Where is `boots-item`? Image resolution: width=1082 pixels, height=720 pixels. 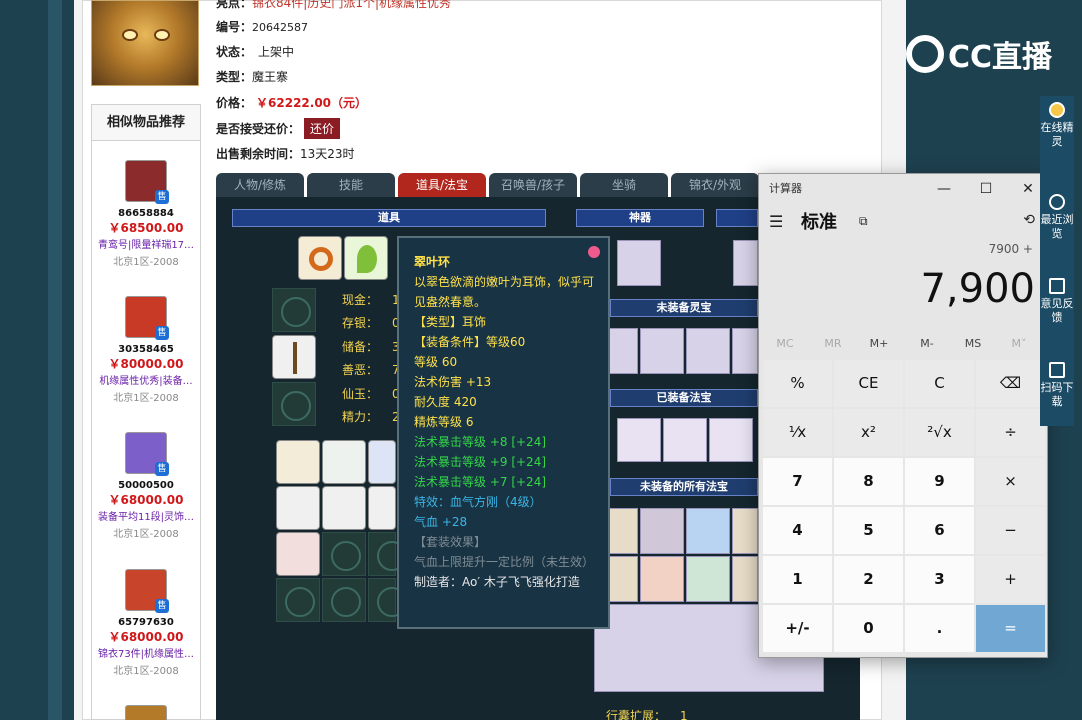 boots-item is located at coordinates (382, 462).